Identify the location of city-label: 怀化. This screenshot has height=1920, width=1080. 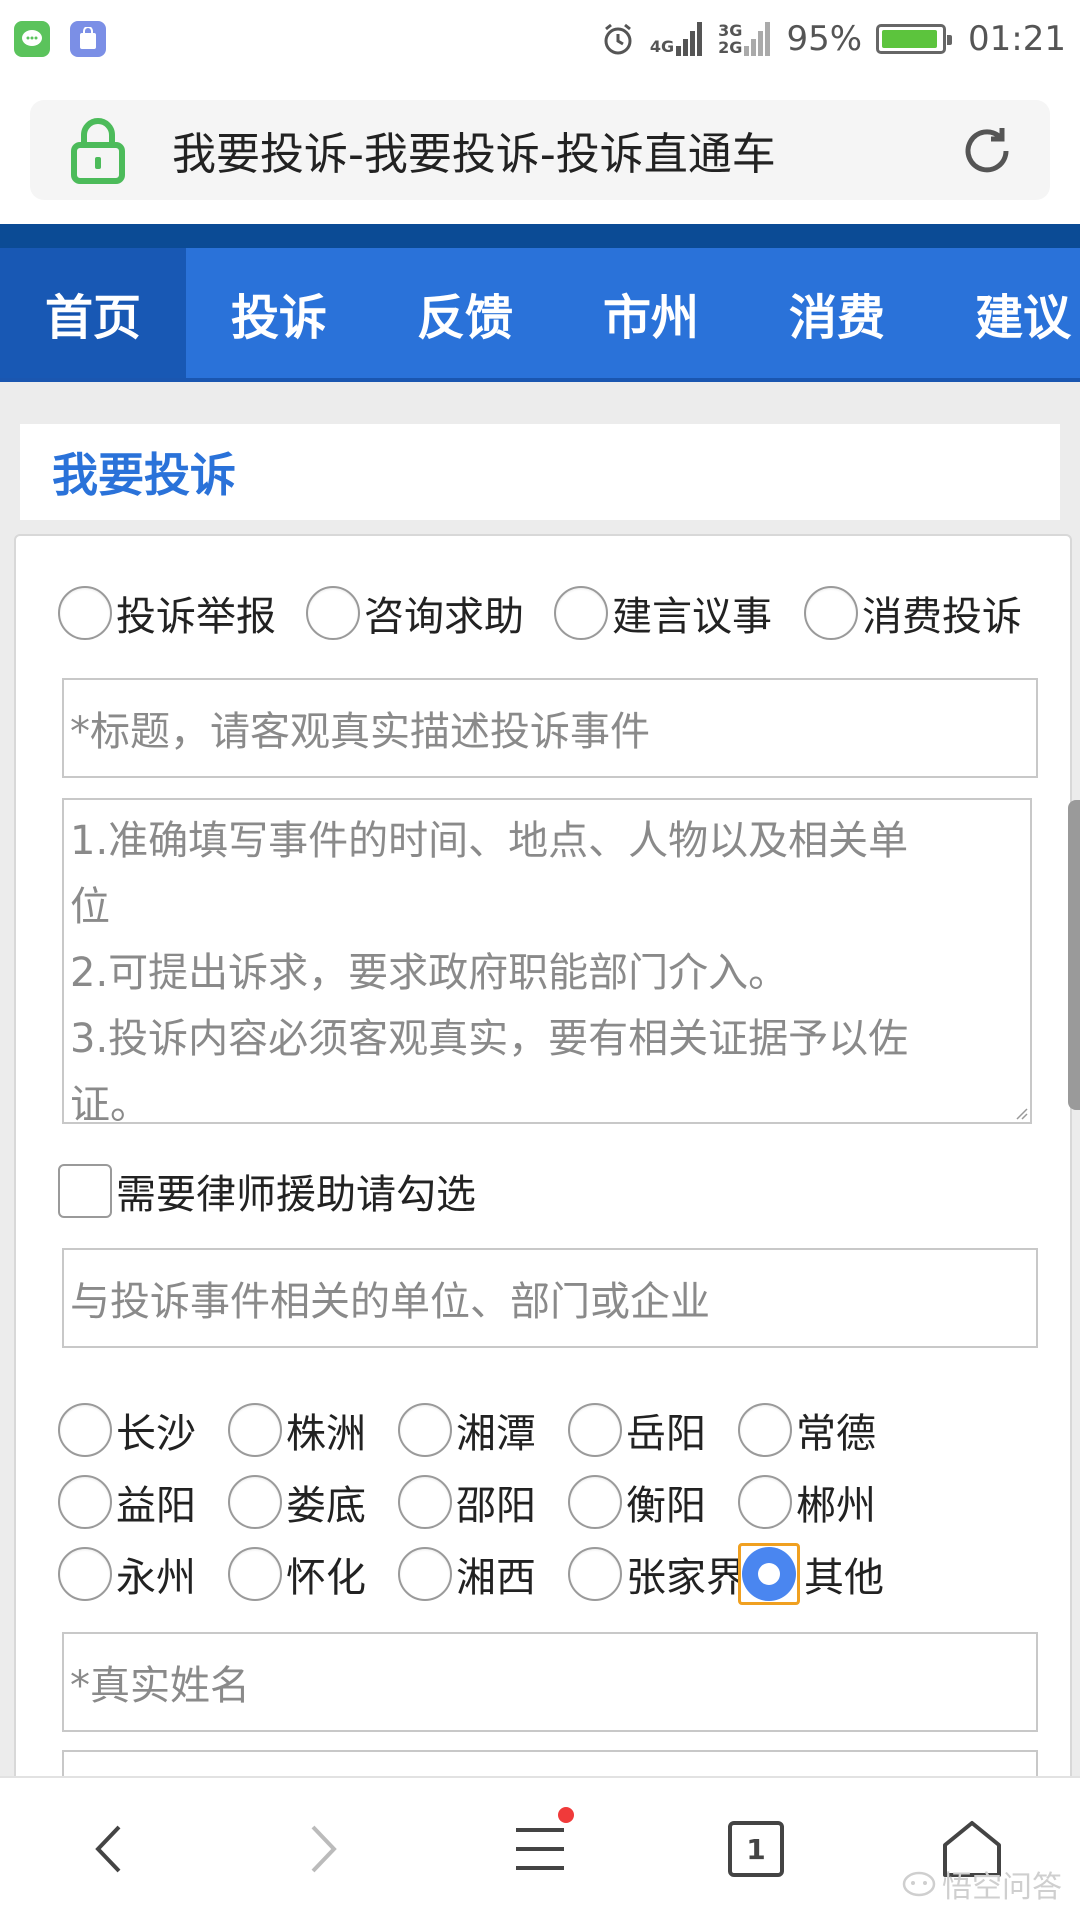
(326, 1578).